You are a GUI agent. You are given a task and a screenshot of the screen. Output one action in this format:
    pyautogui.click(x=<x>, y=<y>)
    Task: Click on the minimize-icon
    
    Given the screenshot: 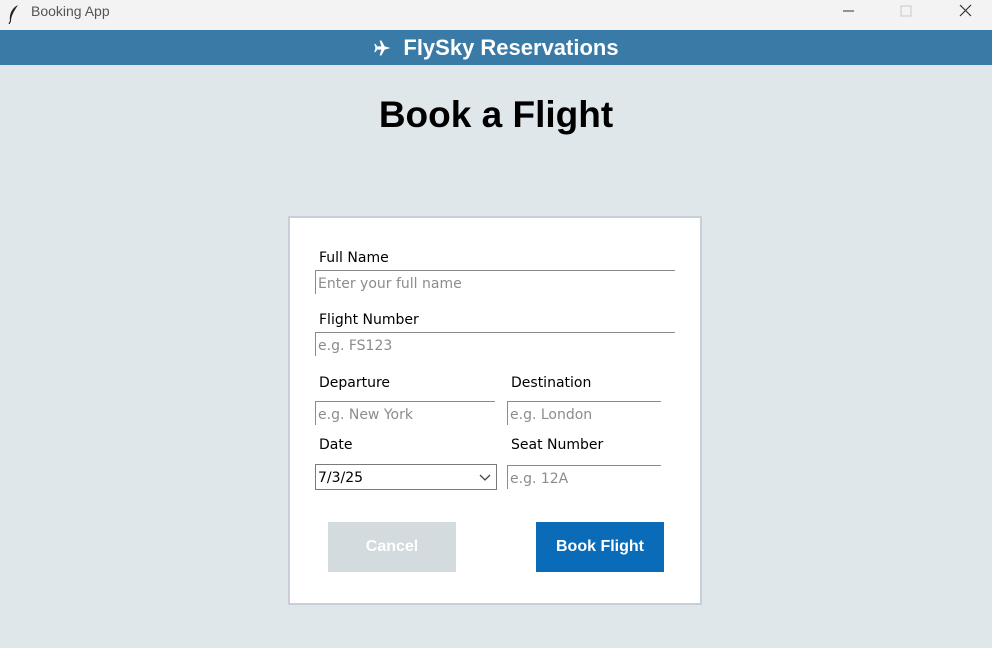 What is the action you would take?
    pyautogui.click(x=848, y=11)
    